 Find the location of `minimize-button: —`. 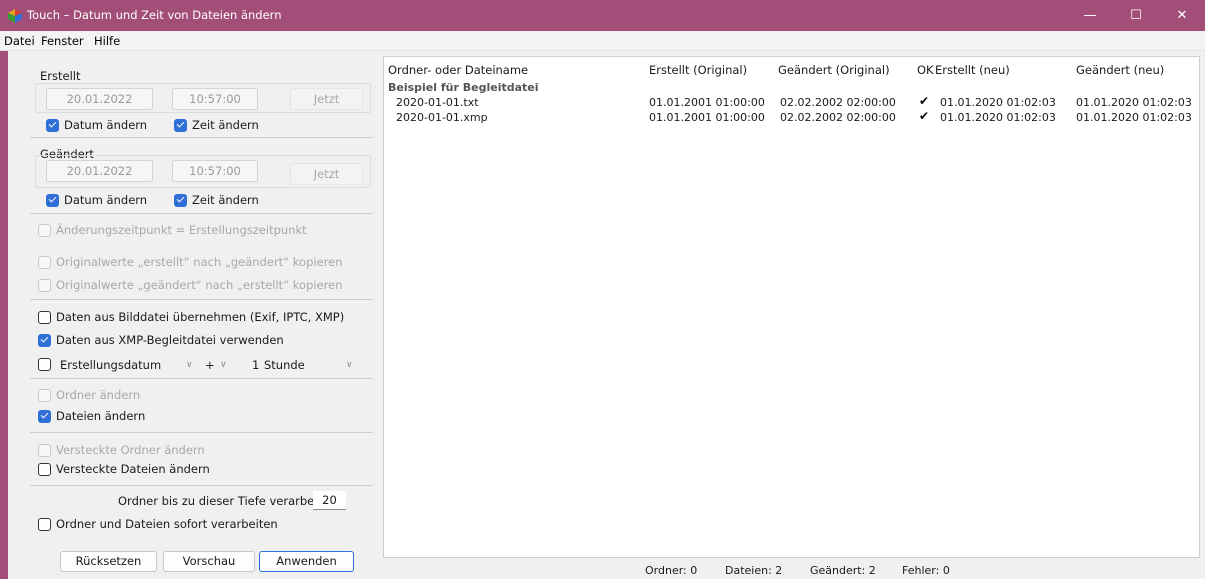

minimize-button: — is located at coordinates (1090, 15).